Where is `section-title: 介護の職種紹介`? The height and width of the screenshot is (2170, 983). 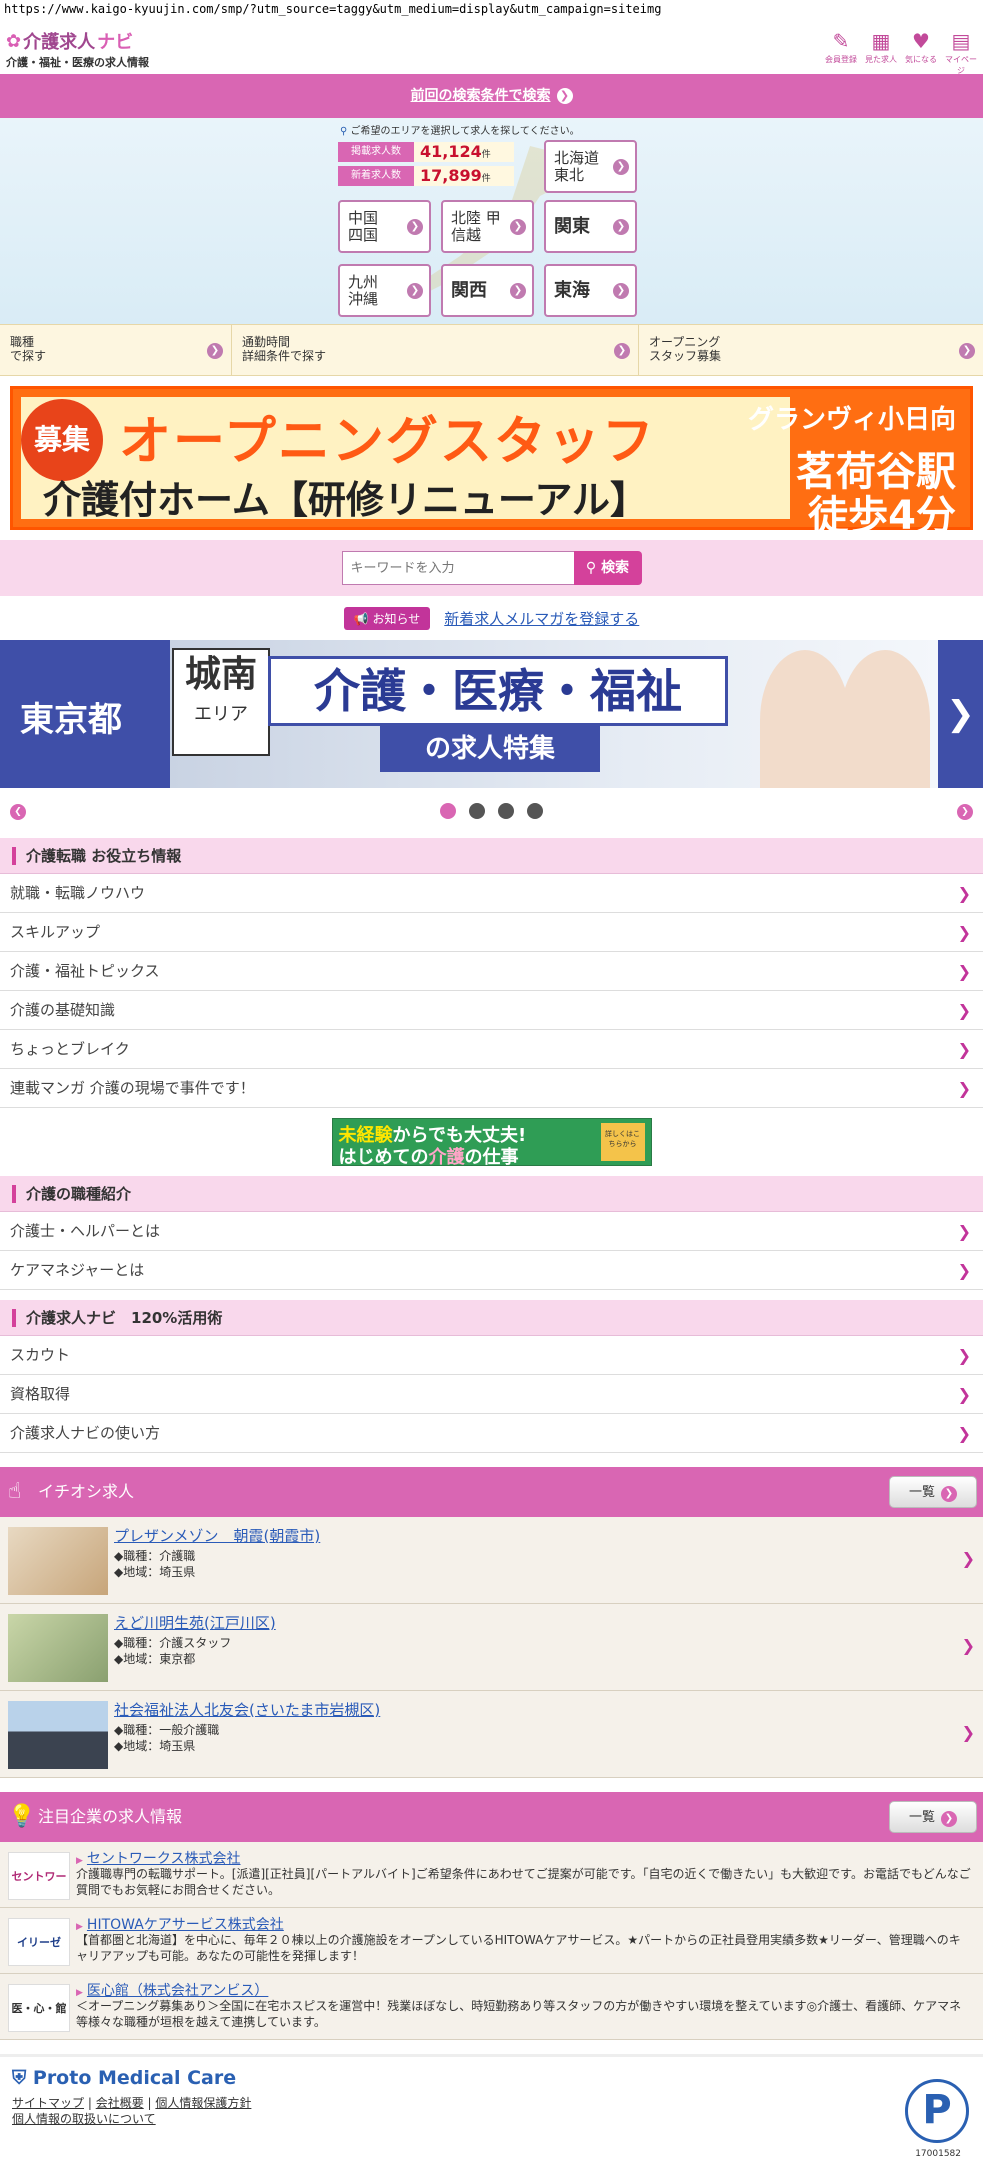 section-title: 介護の職種紹介 is located at coordinates (79, 1194).